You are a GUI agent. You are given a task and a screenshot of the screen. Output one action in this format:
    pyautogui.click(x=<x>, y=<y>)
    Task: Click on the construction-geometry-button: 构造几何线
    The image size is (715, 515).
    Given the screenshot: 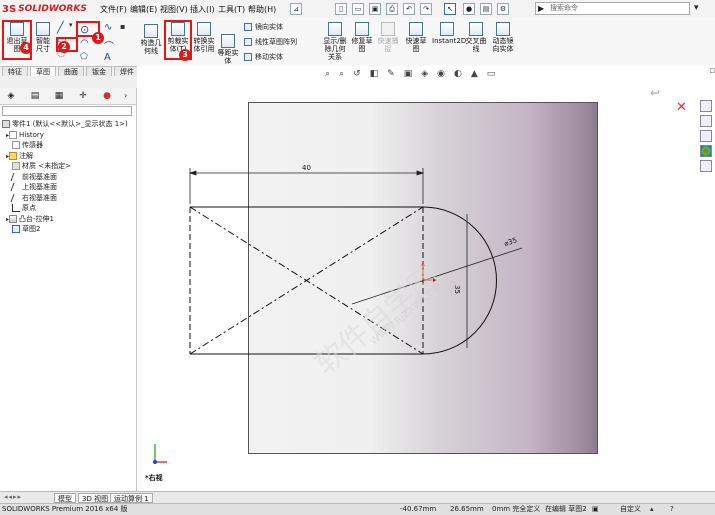 What is the action you would take?
    pyautogui.click(x=151, y=39)
    